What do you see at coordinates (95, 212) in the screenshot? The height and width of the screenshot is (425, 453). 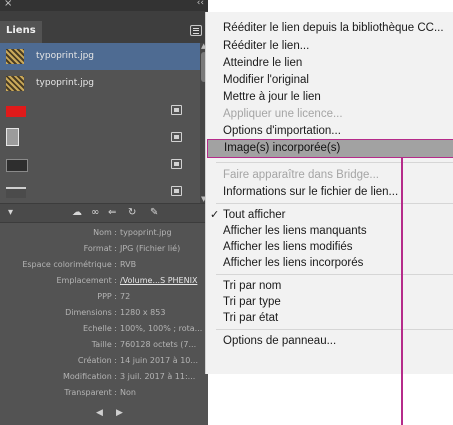 I see `chain-link-icon: ∞` at bounding box center [95, 212].